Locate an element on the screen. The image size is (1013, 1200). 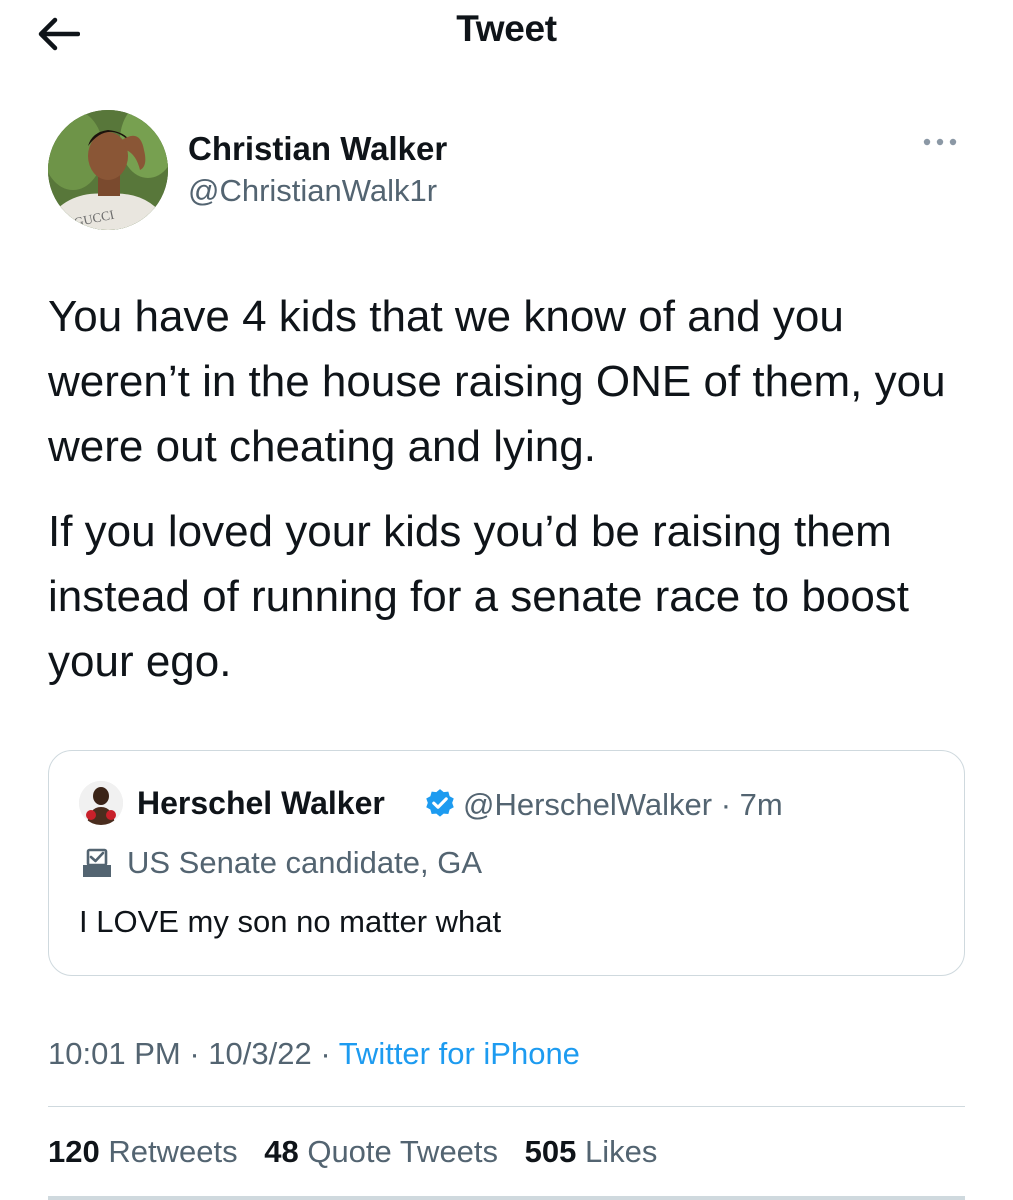
likes-stat: 505 Likes is located at coordinates (591, 1151).